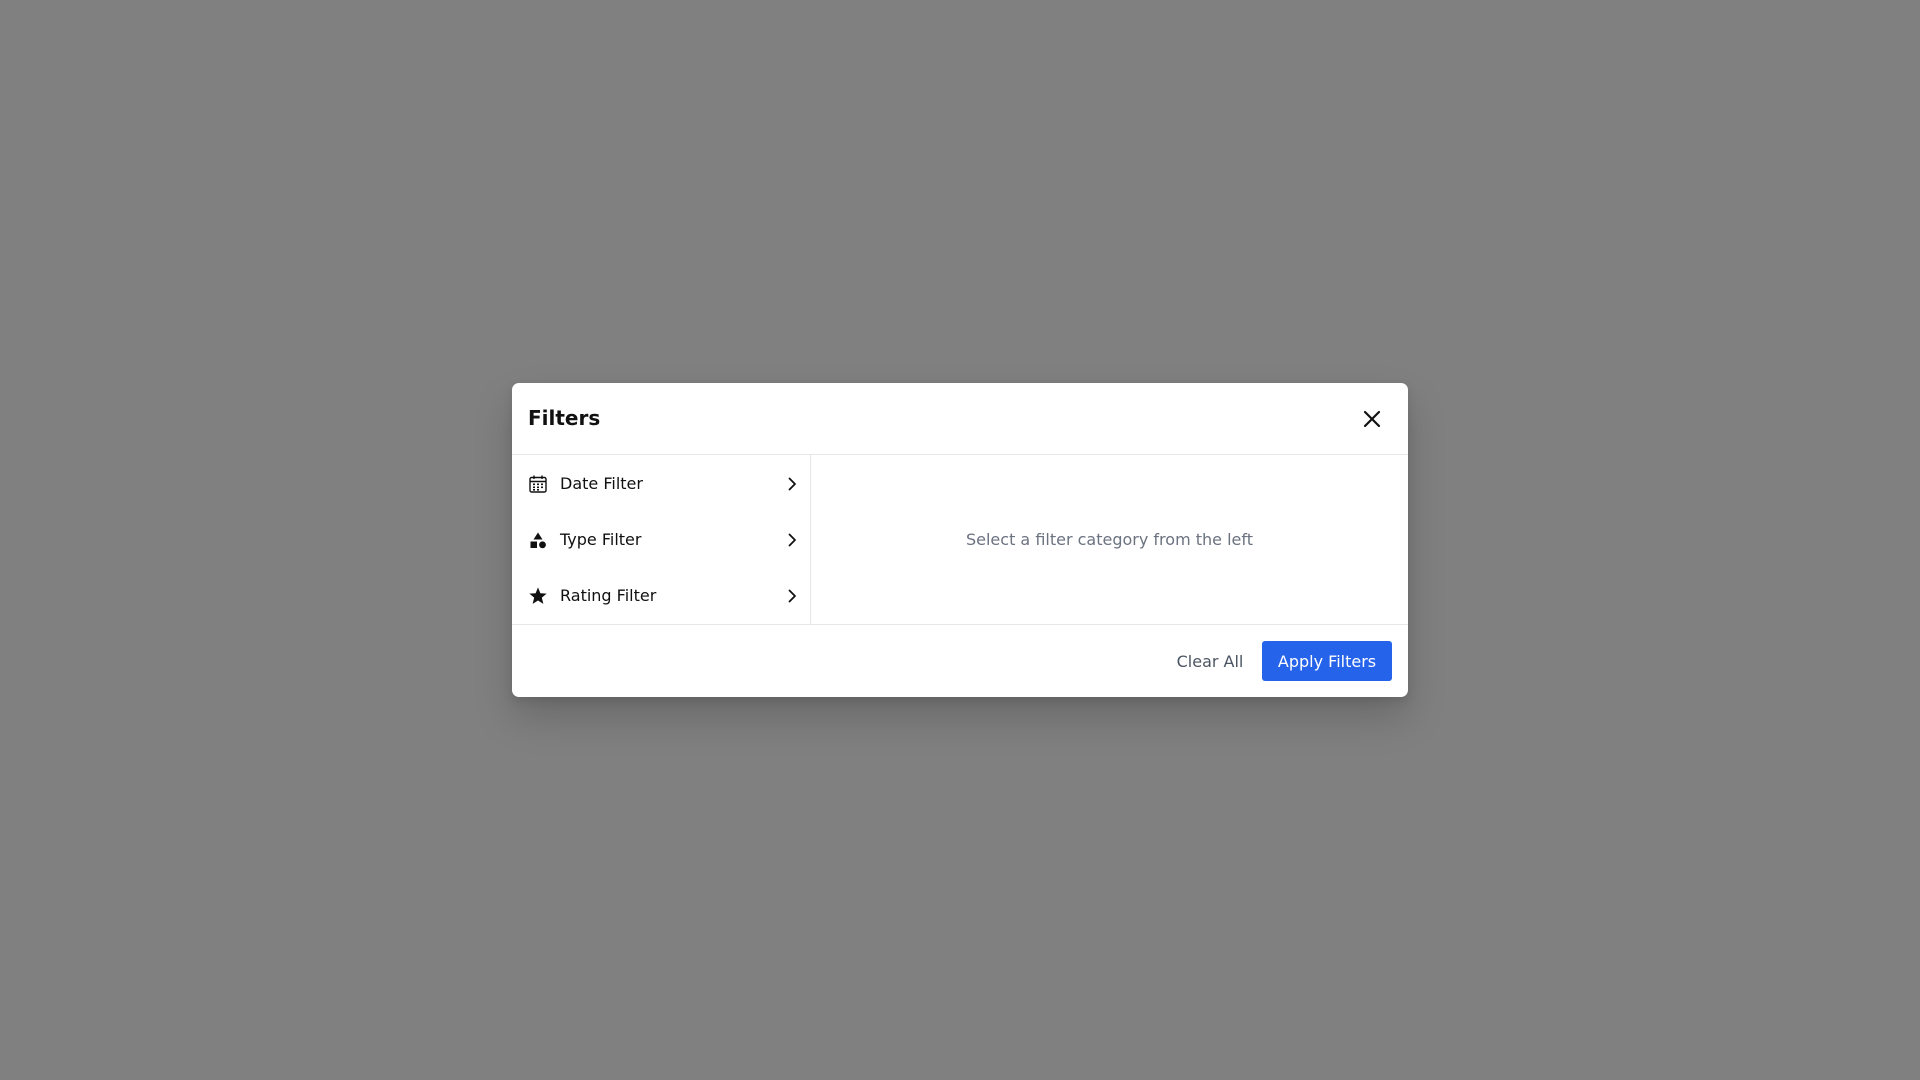 The height and width of the screenshot is (1080, 1920). I want to click on modal-title: Filters, so click(564, 418).